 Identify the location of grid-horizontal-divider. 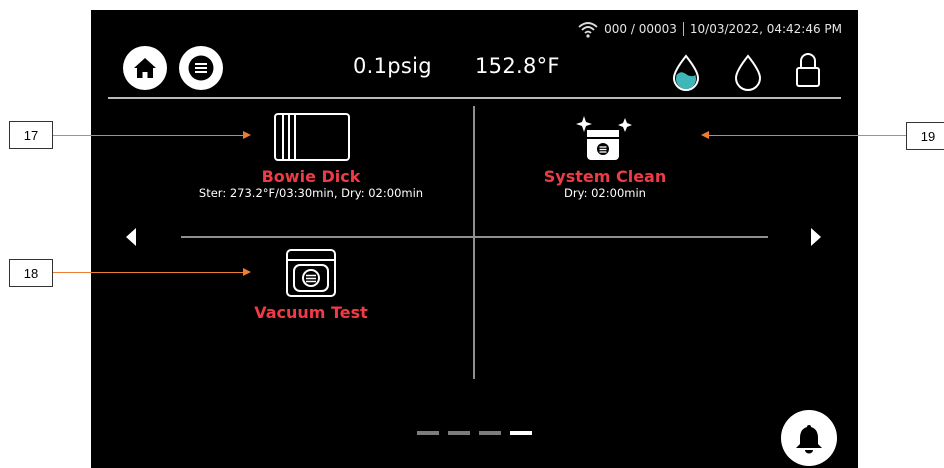
(474, 237).